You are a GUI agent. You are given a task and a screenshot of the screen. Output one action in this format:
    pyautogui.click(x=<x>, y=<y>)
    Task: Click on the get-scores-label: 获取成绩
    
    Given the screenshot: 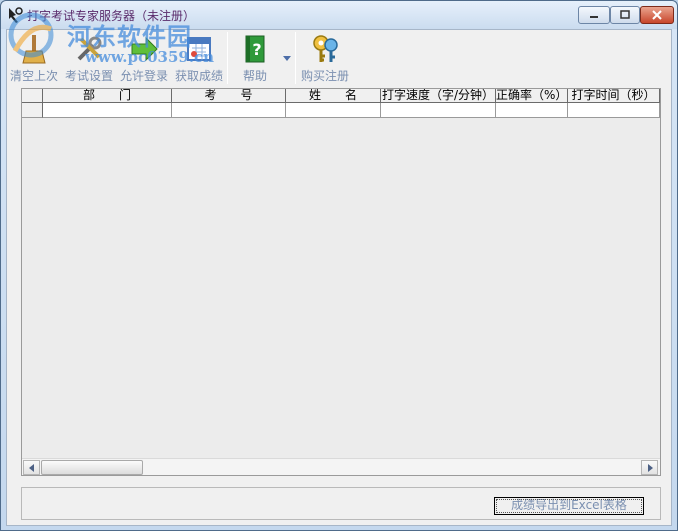 What is the action you would take?
    pyautogui.click(x=198, y=76)
    